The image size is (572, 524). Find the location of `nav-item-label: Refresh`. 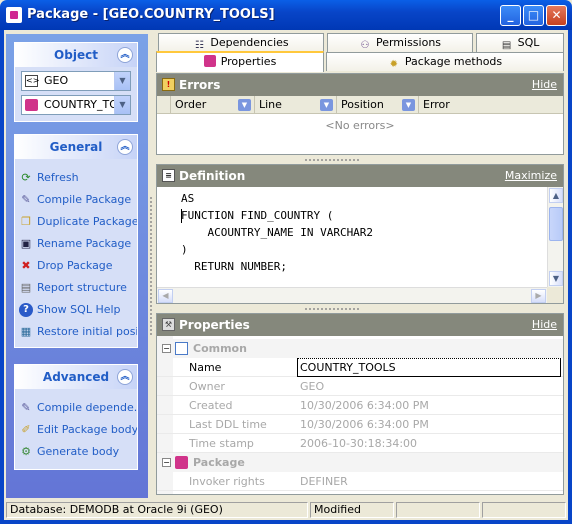

nav-item-label: Refresh is located at coordinates (58, 177).